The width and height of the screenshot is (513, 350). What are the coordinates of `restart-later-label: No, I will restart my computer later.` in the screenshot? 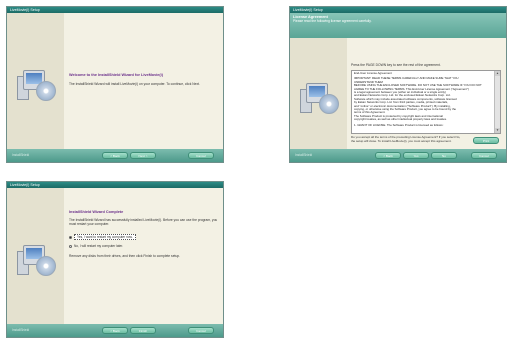 It's located at (99, 246).